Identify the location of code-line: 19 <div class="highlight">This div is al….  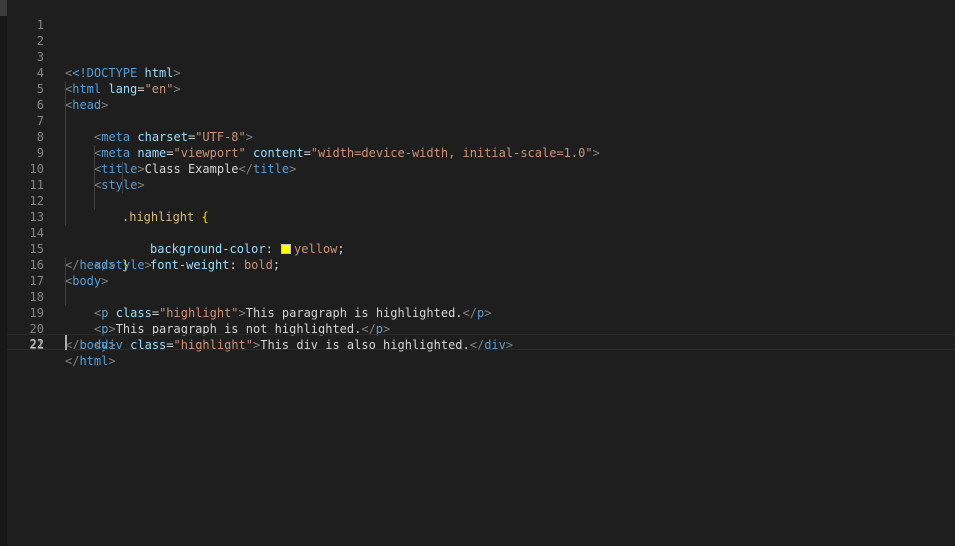
(481, 320).